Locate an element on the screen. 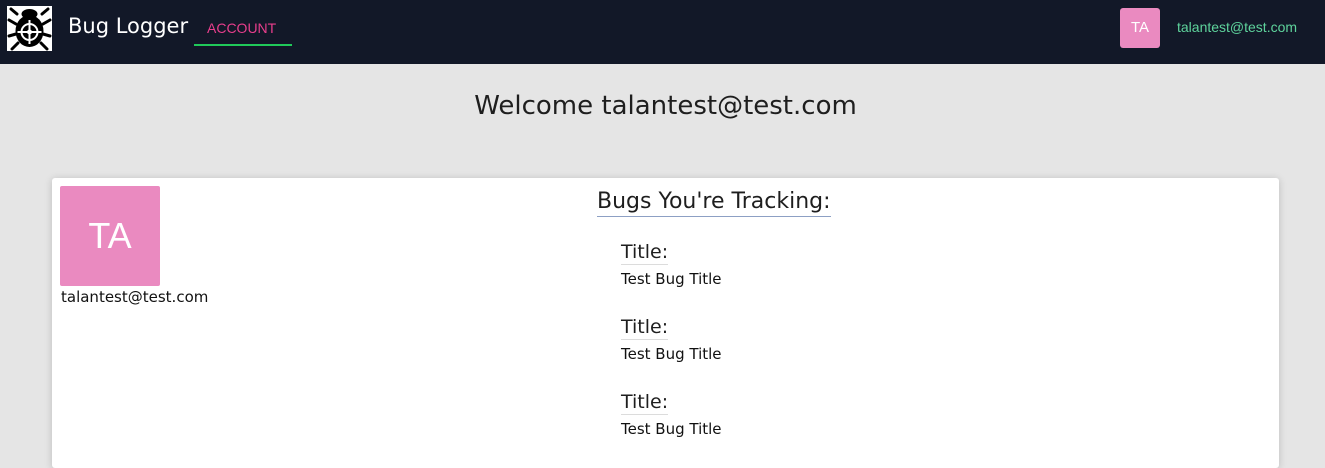  user-avatar: TA is located at coordinates (1140, 28).